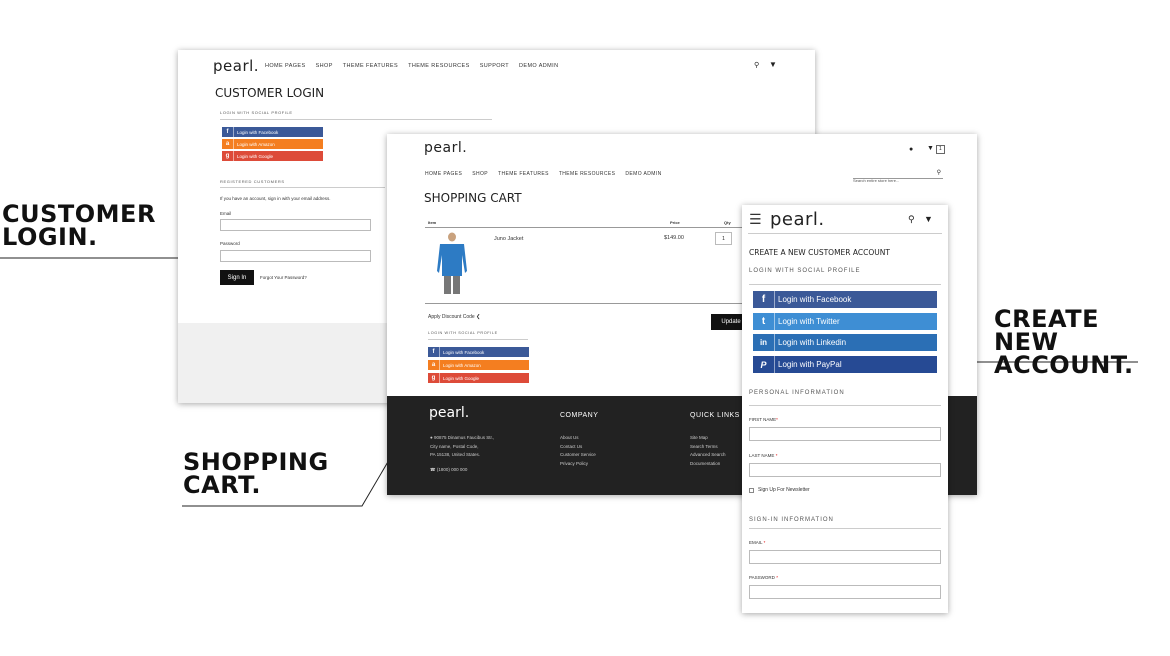 Image resolution: width=1170 pixels, height=656 pixels. What do you see at coordinates (784, 490) in the screenshot?
I see `newsletter-label: Sign Up For Newsletter` at bounding box center [784, 490].